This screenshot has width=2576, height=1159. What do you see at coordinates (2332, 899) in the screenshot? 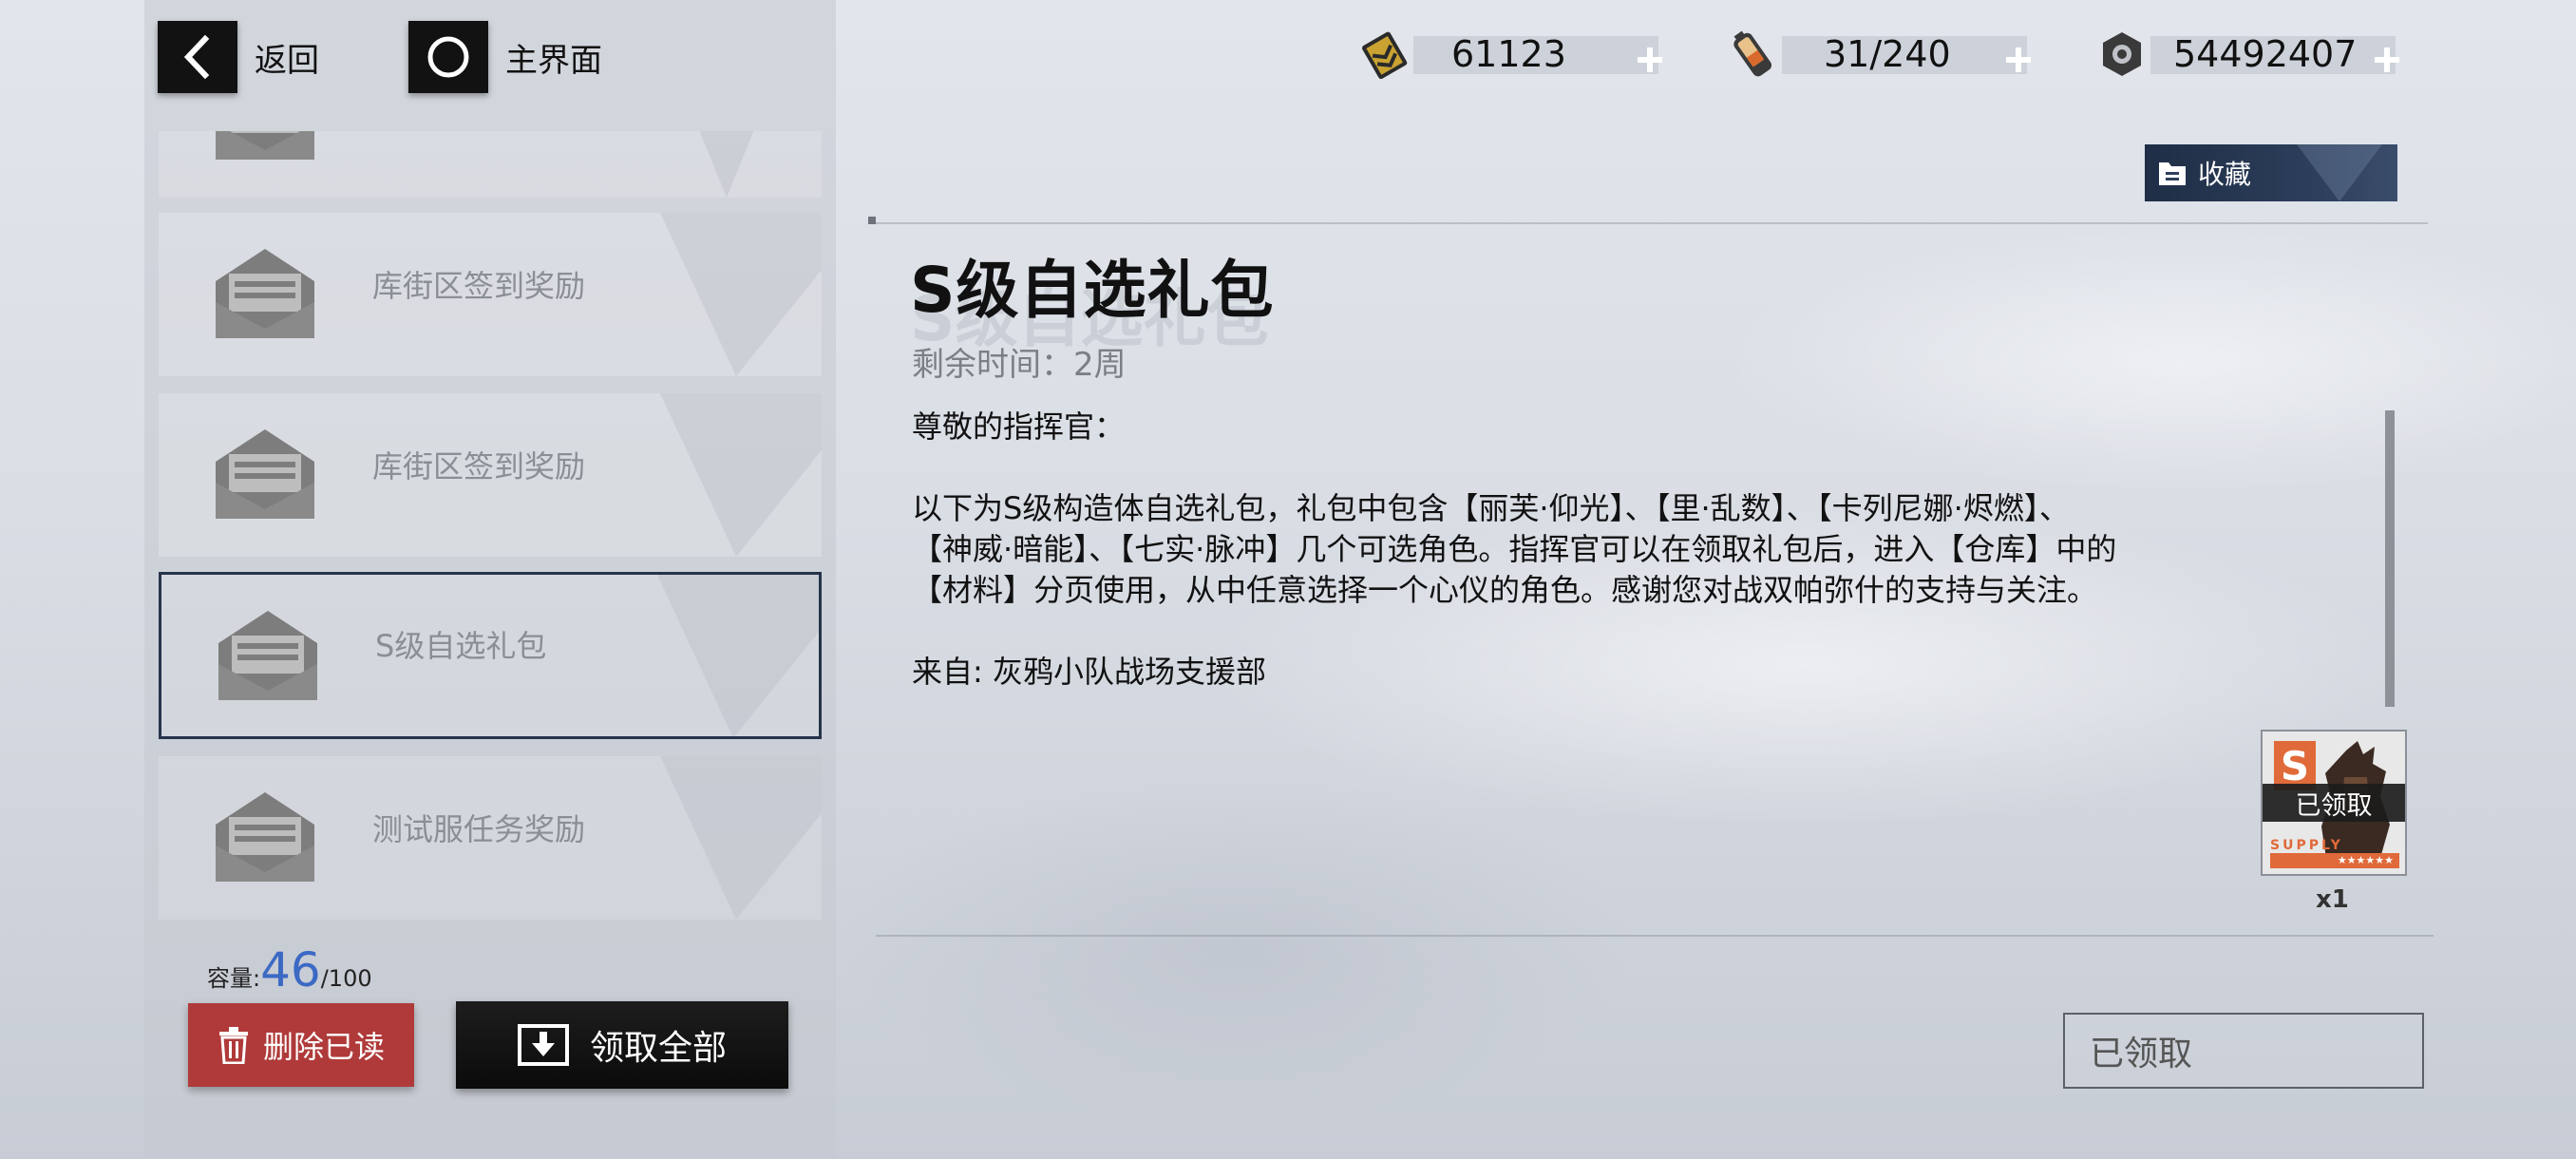
I see `reward-count: x1` at bounding box center [2332, 899].